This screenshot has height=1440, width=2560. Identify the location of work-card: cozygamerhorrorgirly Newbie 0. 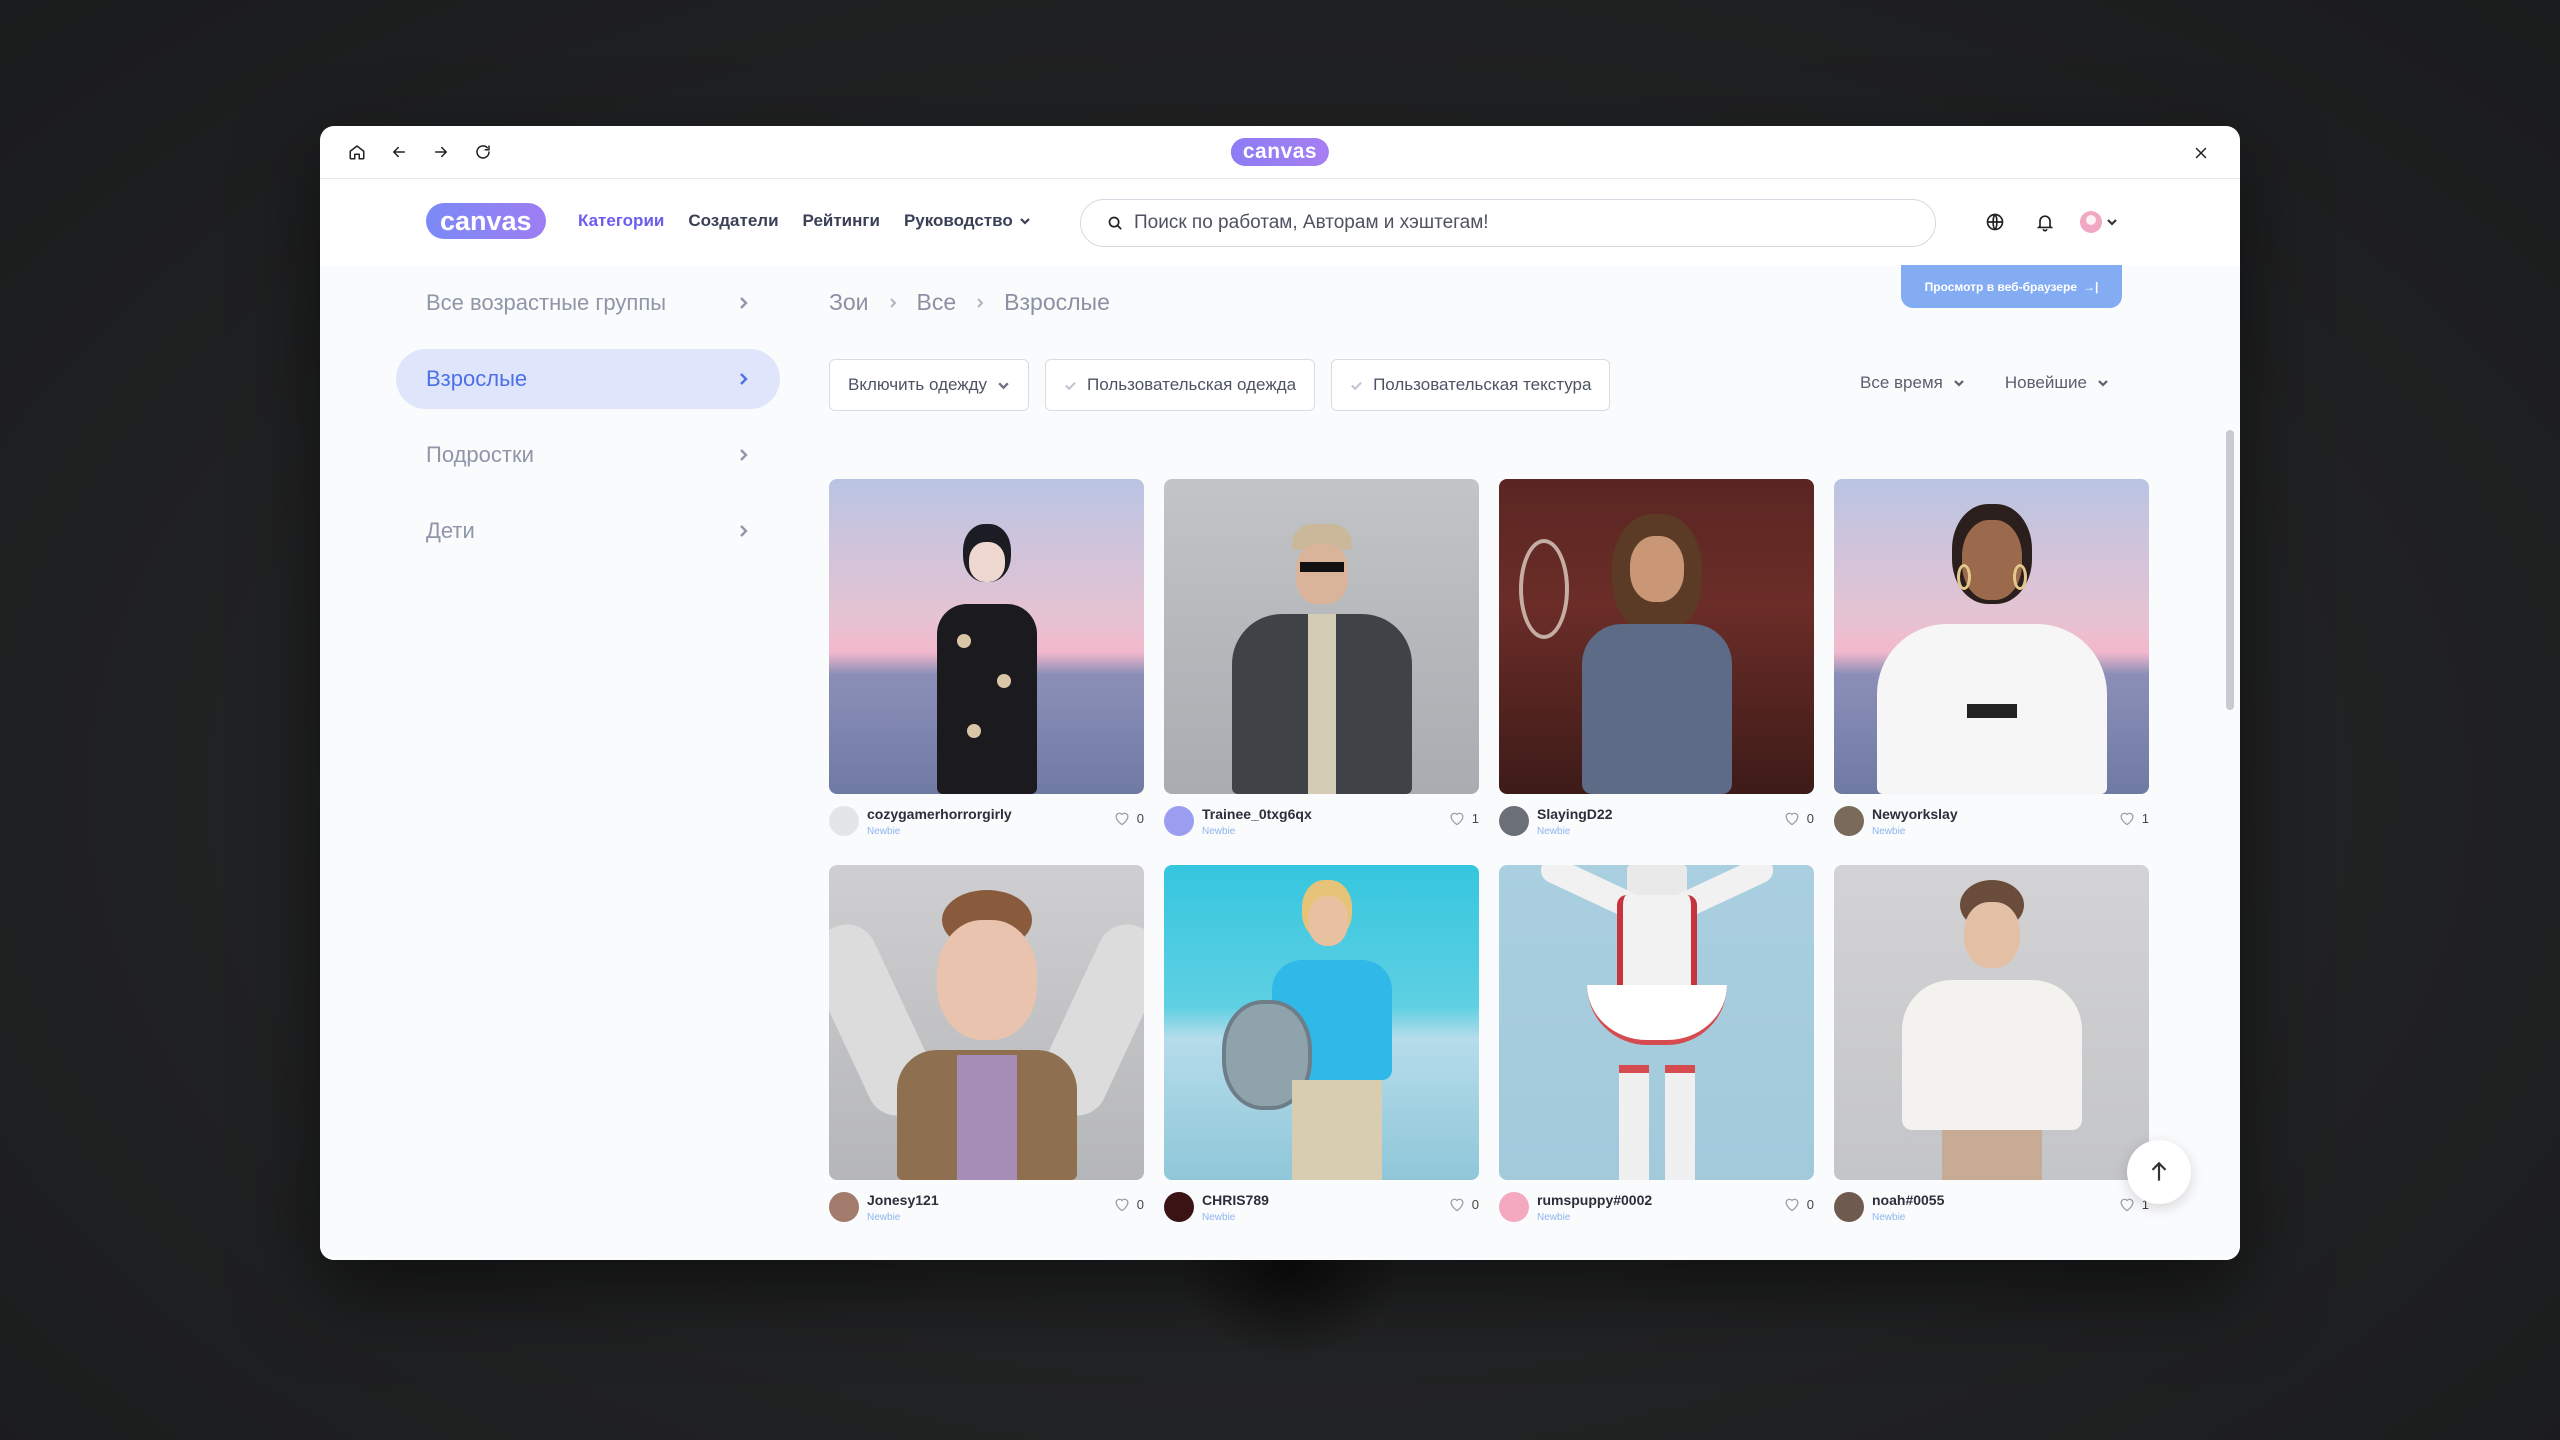
(986, 672).